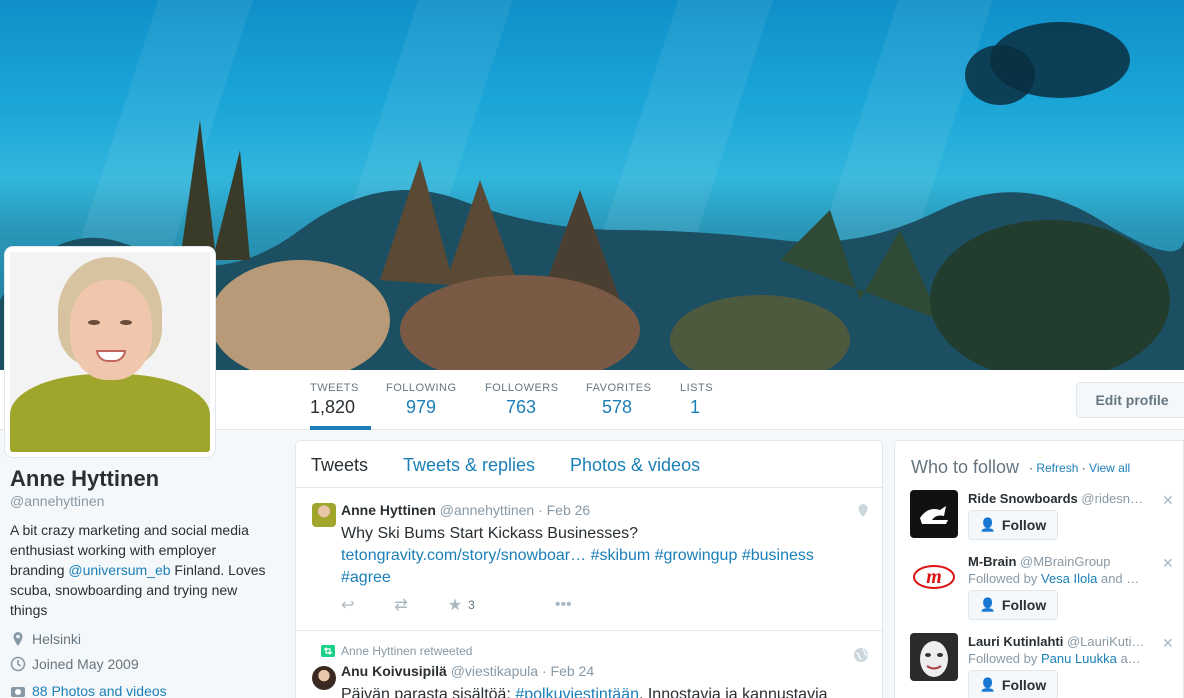 The image size is (1184, 698). I want to click on stat-favorites: FAVORITES 578, so click(618, 400).